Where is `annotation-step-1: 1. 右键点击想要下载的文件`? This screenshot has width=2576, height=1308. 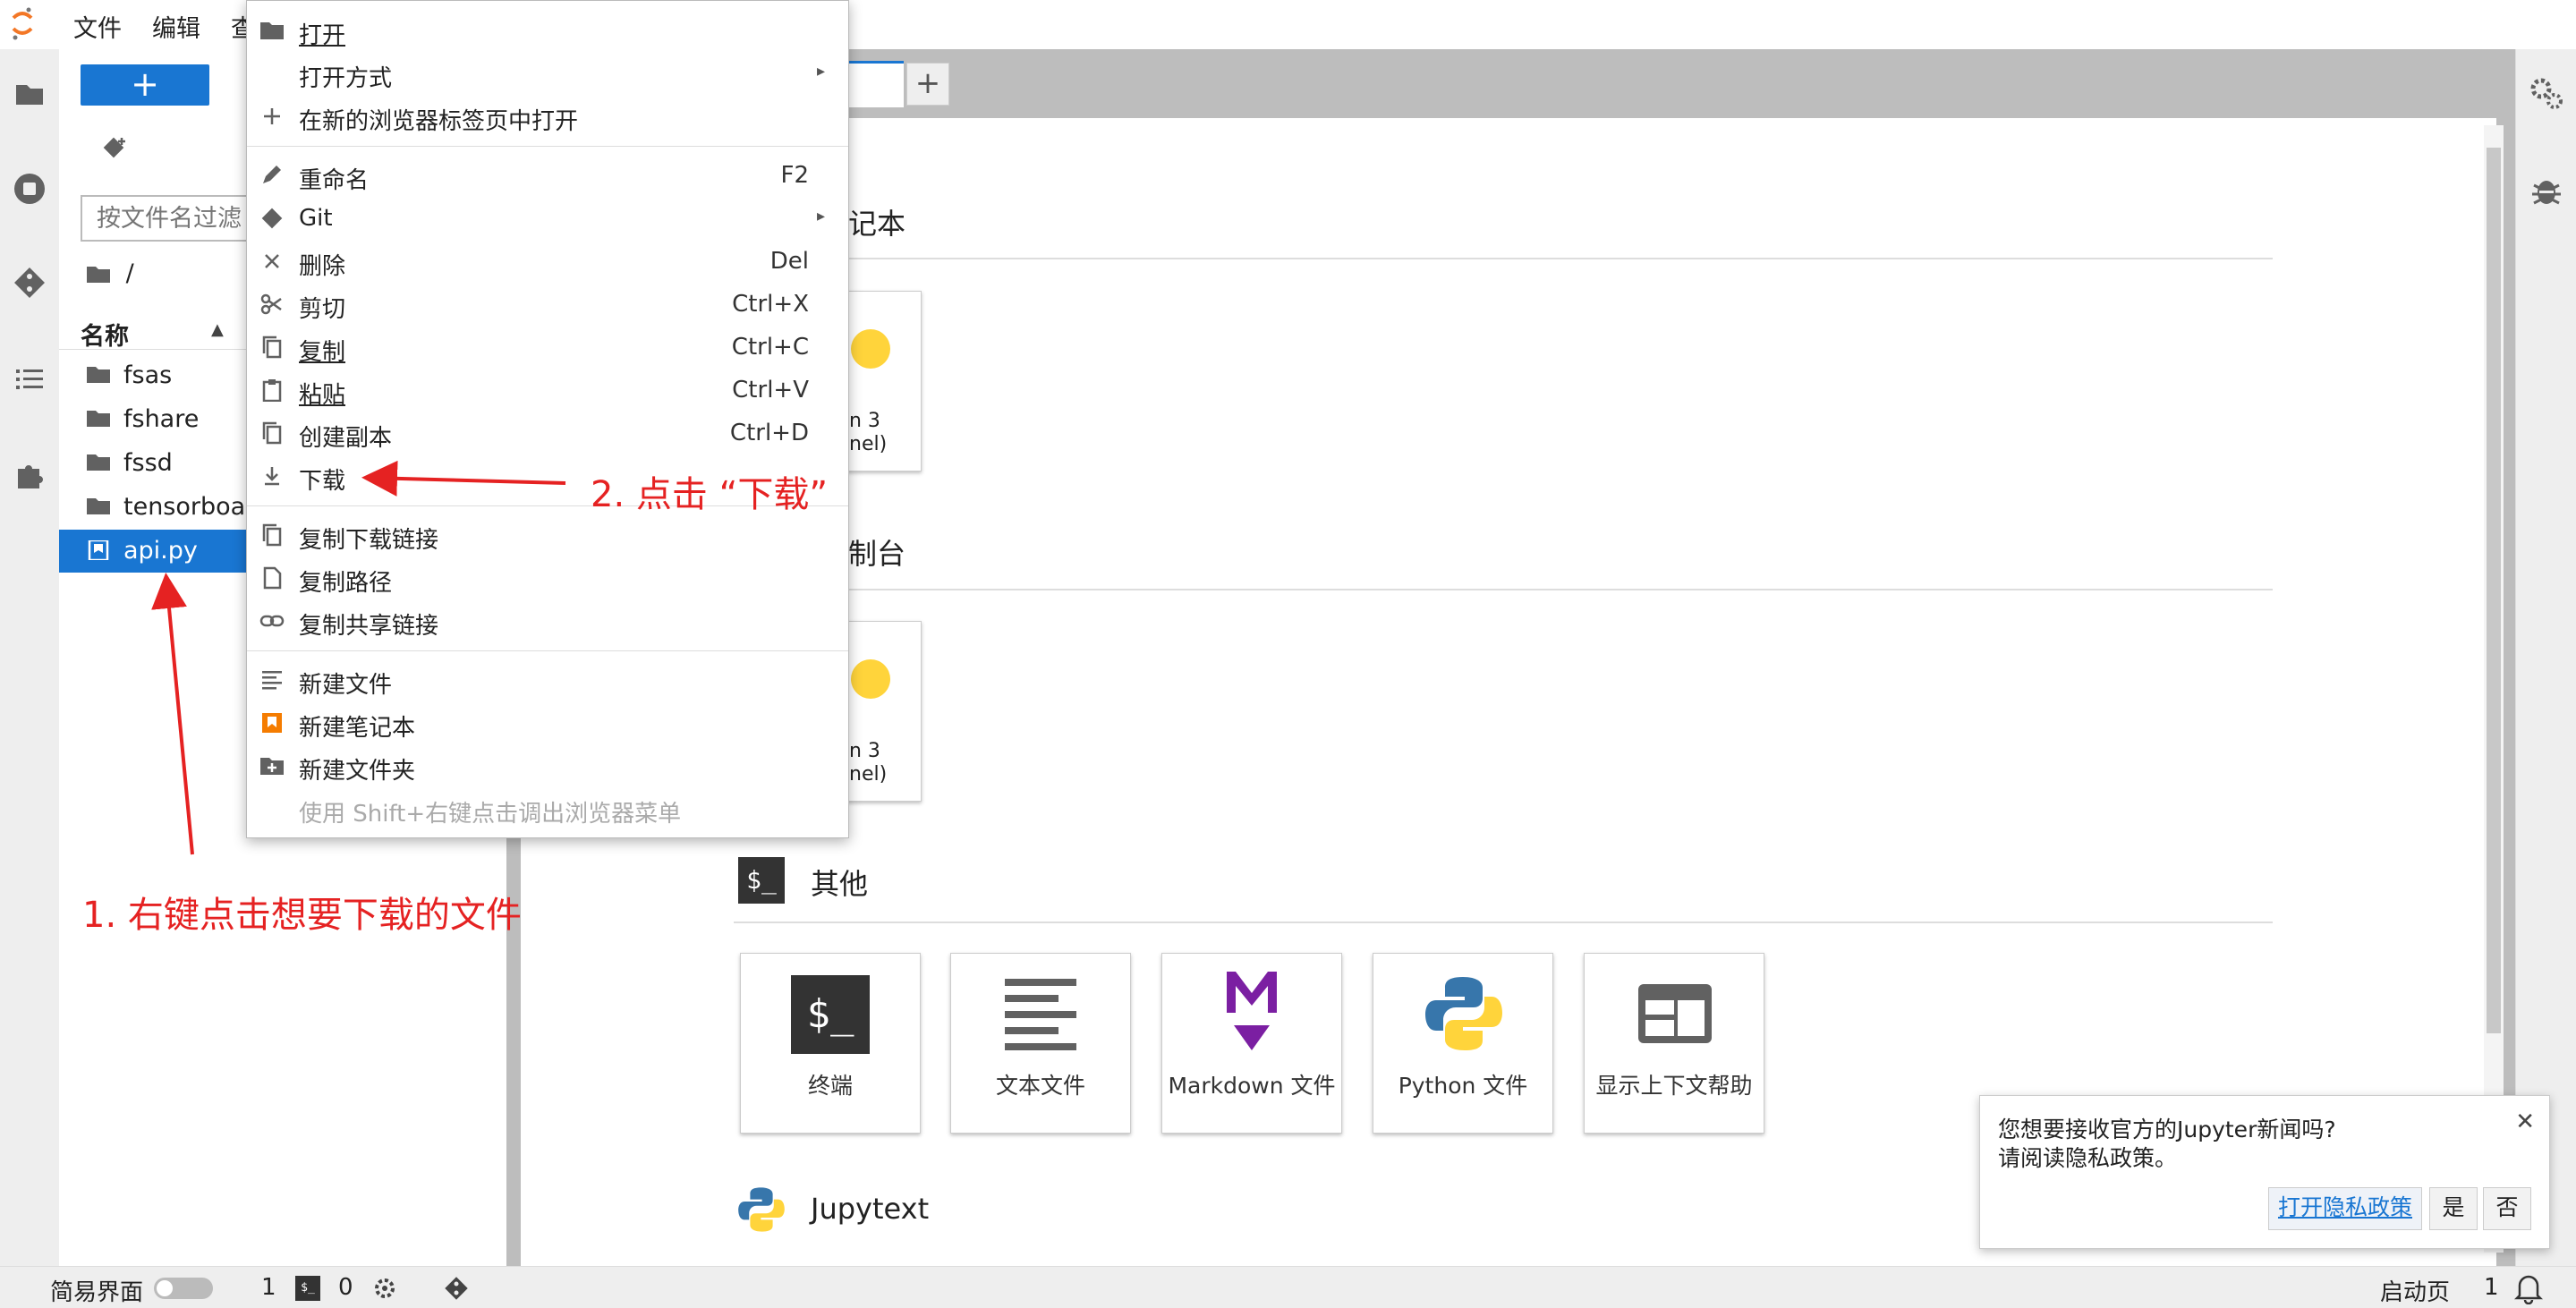
annotation-step-1: 1. 右键点击想要下载的文件 is located at coordinates (302, 915).